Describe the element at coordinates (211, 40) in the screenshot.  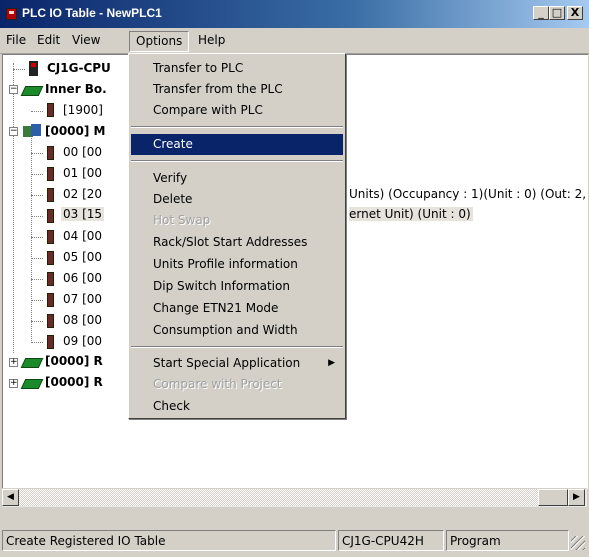
I see `menu-help: Help` at that location.